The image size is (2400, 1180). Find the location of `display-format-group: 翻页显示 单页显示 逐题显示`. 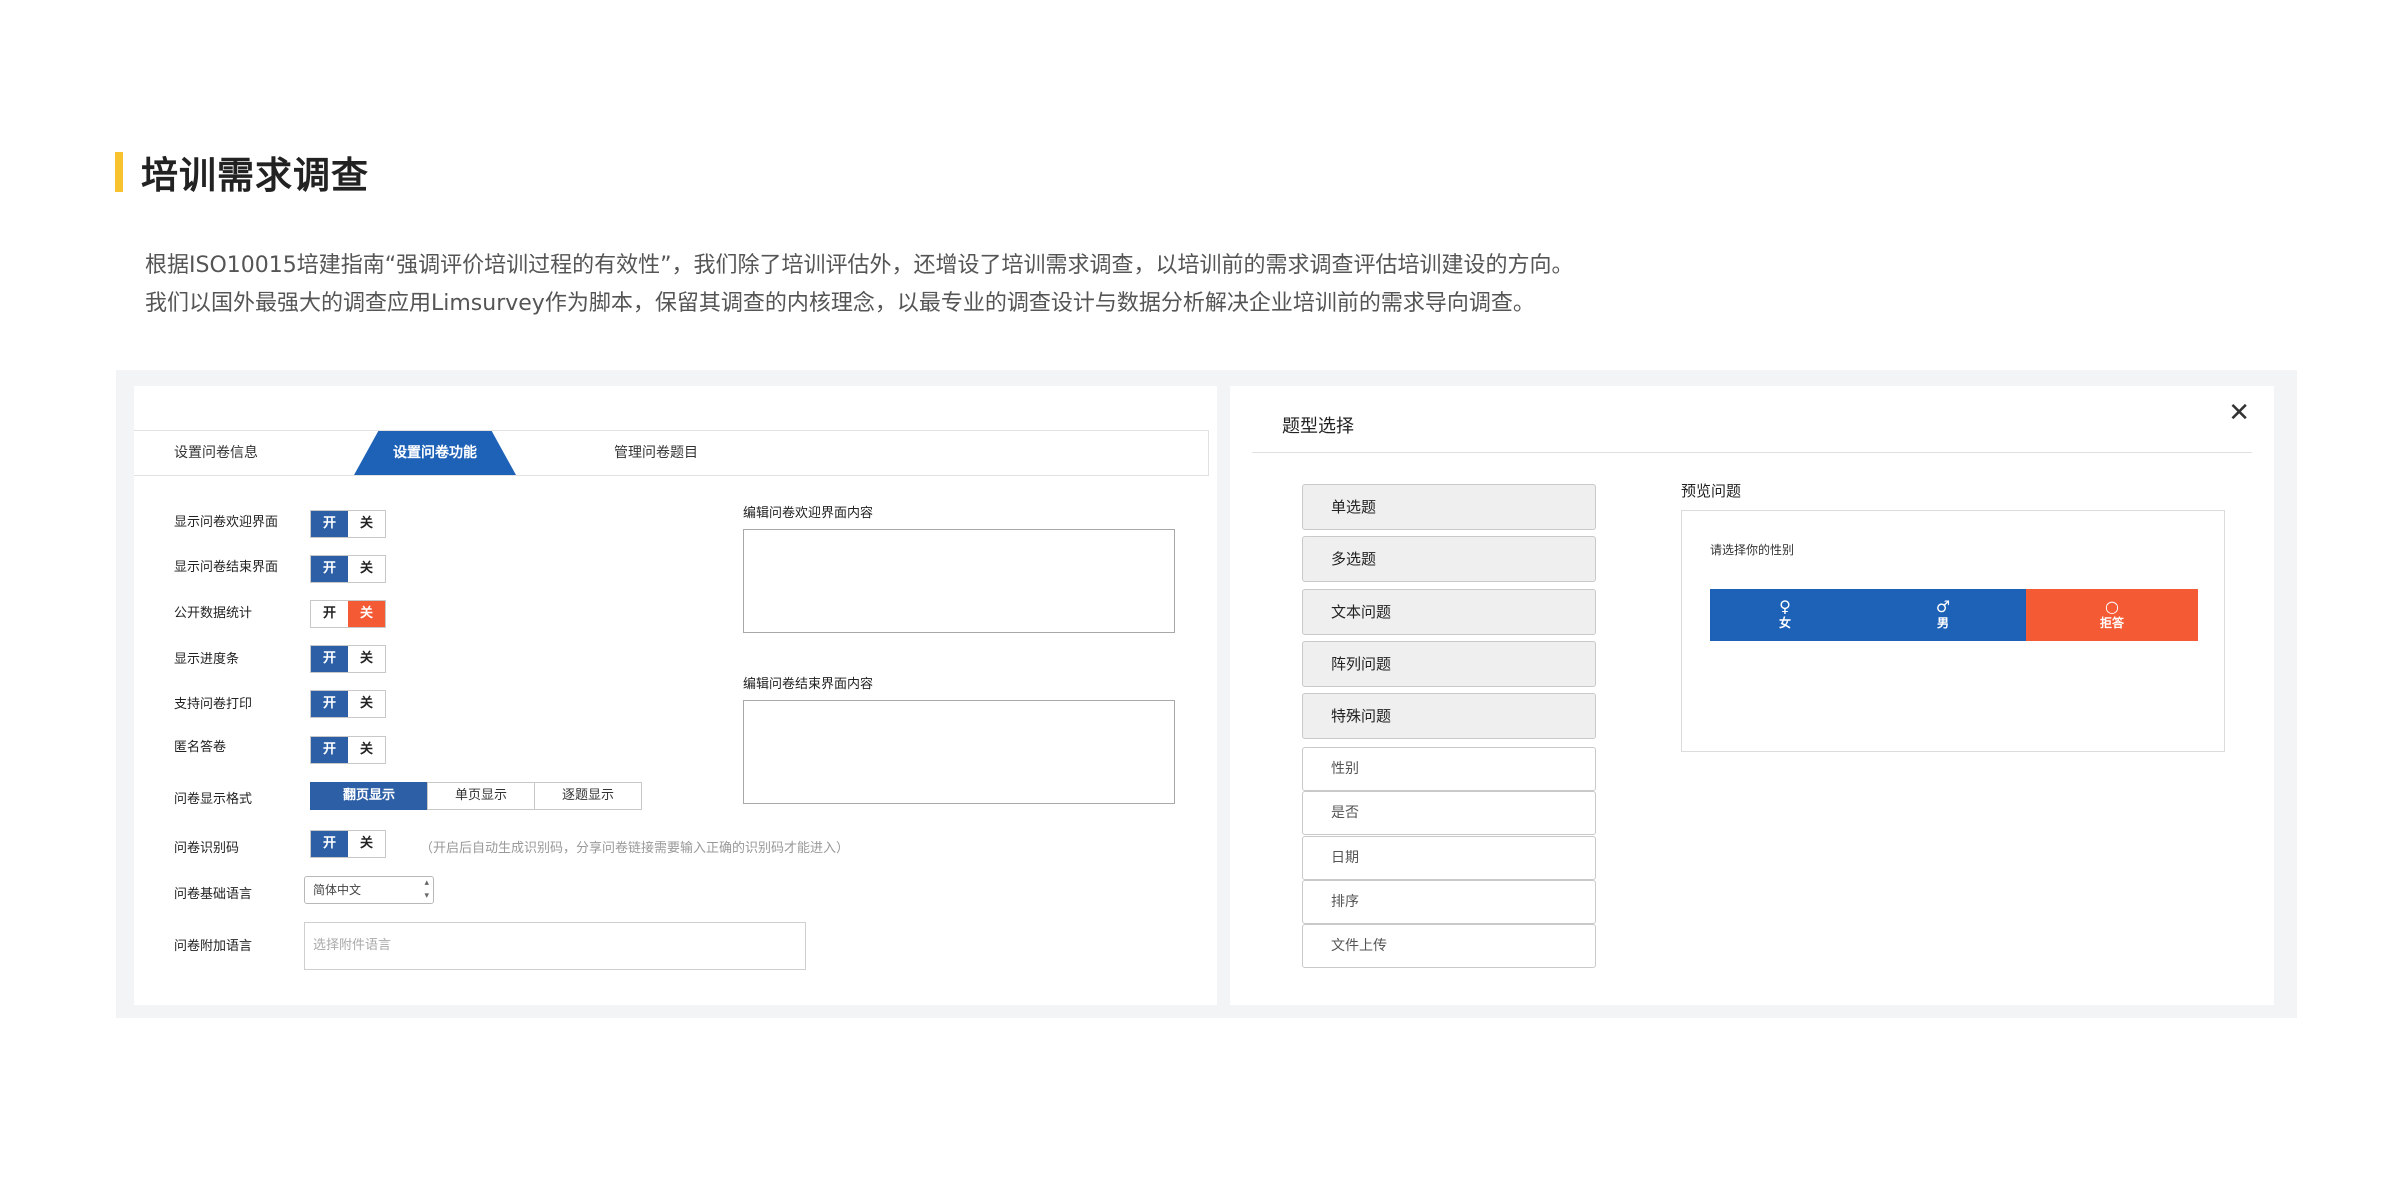

display-format-group: 翻页显示 单页显示 逐题显示 is located at coordinates (476, 796).